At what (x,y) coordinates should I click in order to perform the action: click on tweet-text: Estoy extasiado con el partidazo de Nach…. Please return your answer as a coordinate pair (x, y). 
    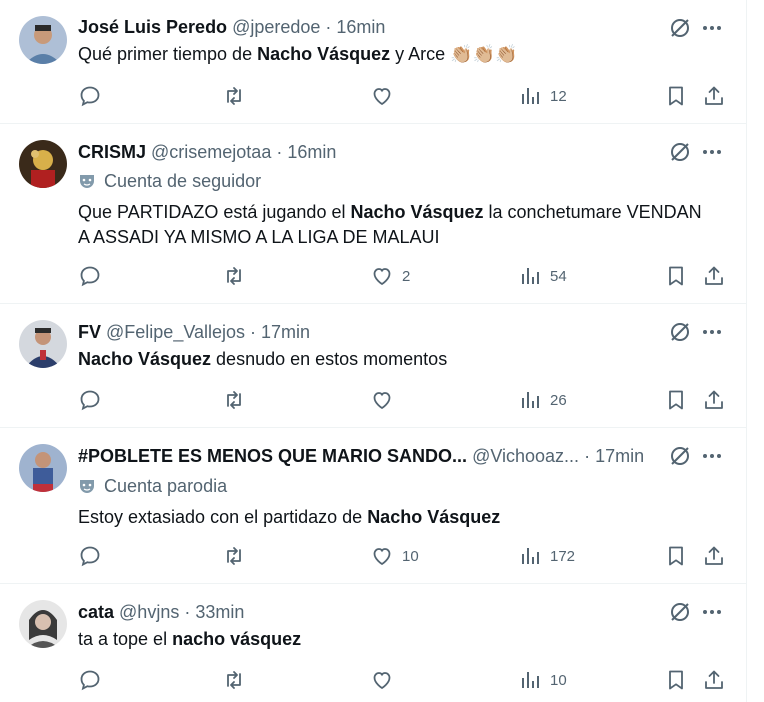
    Looking at the image, I should click on (289, 517).